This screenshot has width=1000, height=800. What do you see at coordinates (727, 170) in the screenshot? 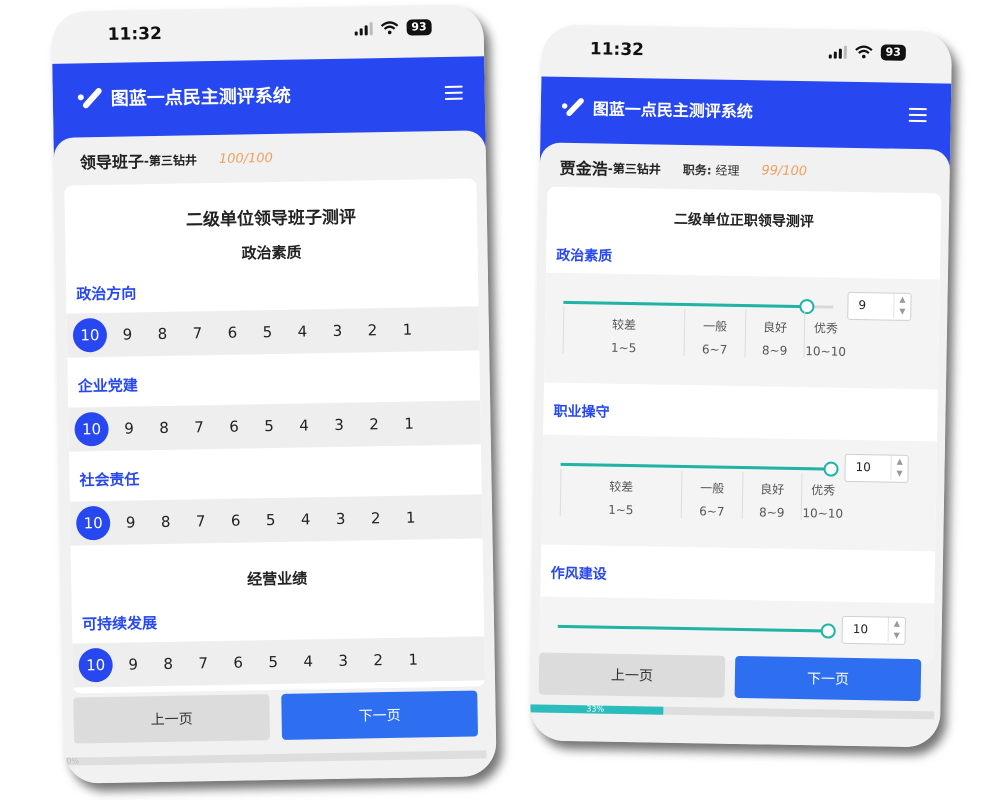
I see `duty-value: 经理` at bounding box center [727, 170].